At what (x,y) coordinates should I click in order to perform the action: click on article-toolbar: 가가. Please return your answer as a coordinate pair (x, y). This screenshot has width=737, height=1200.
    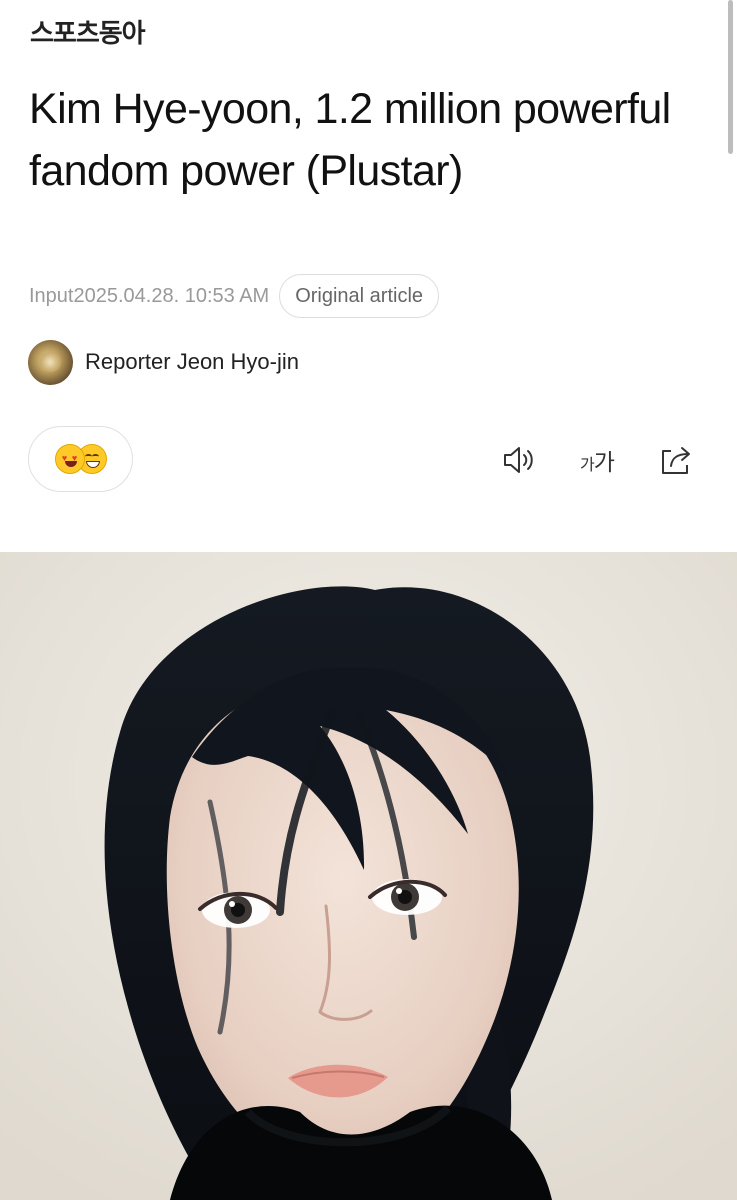
    Looking at the image, I should click on (597, 460).